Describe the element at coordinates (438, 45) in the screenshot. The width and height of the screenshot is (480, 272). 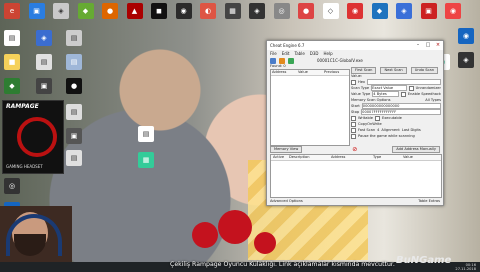
I see `close-button: ×` at that location.